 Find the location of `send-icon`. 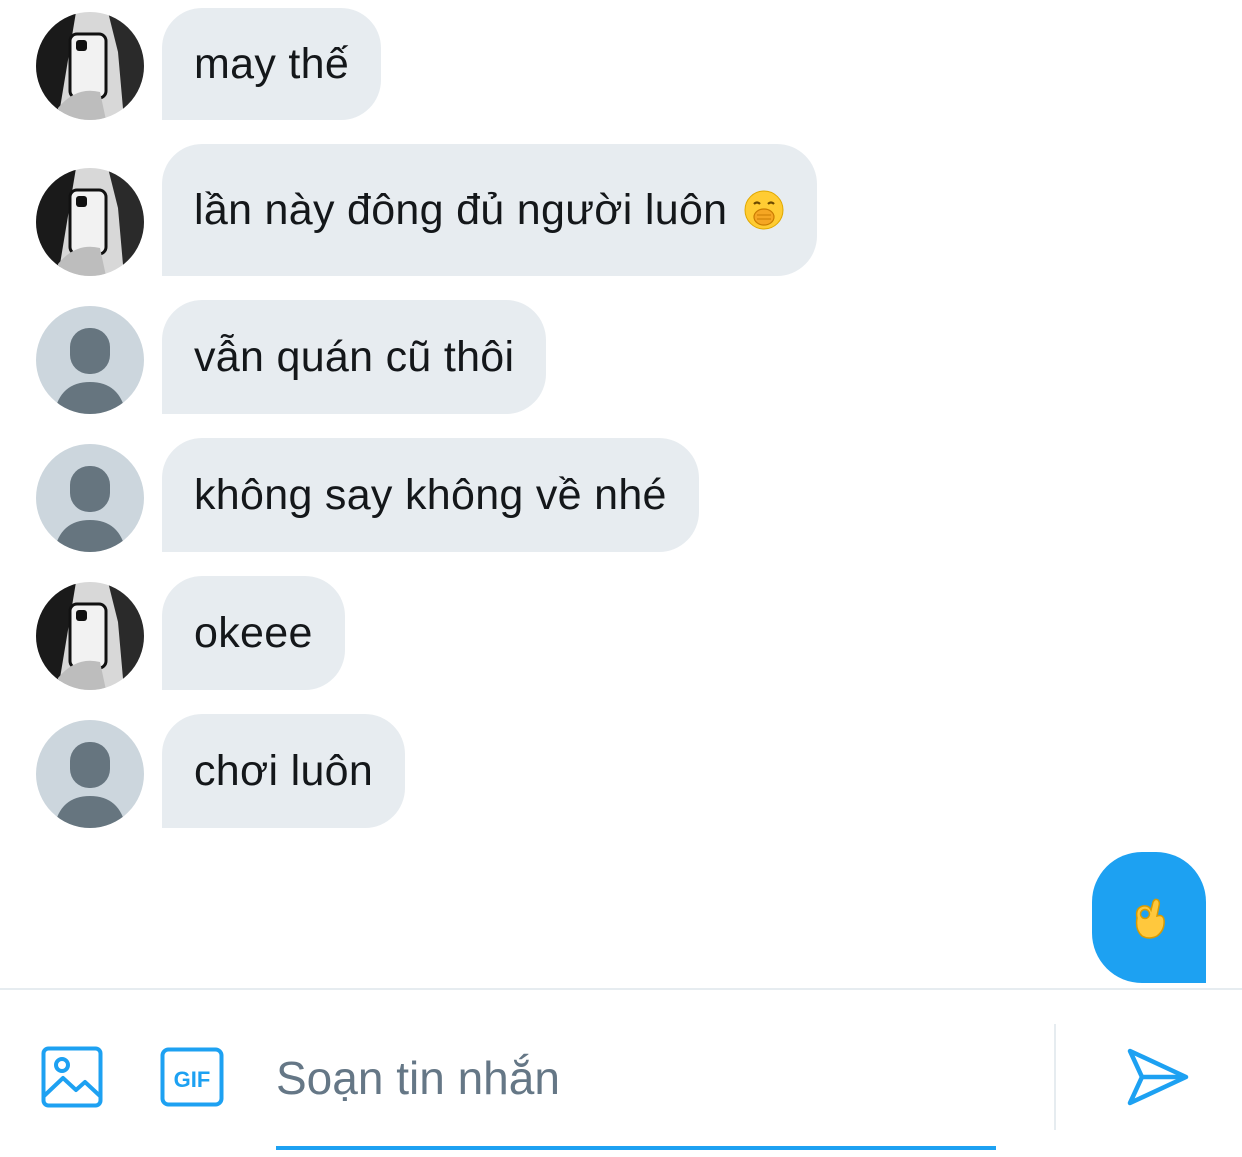

send-icon is located at coordinates (1158, 1077).